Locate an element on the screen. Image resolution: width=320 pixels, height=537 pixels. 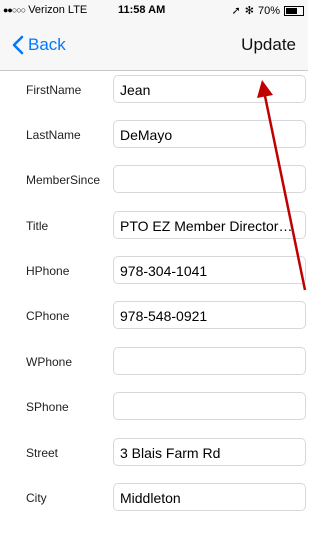
firstname-field: Jean is located at coordinates (209, 89).